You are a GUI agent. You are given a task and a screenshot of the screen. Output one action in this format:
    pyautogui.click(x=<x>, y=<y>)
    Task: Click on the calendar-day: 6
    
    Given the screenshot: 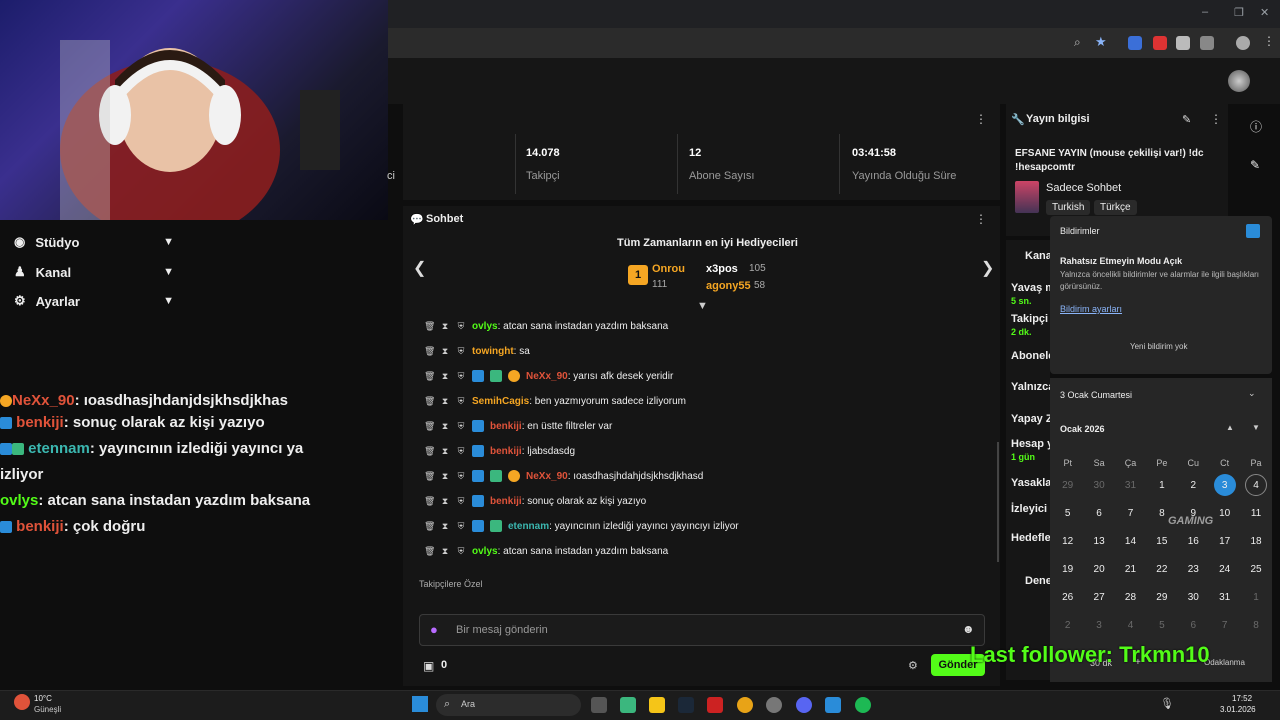 What is the action you would take?
    pyautogui.click(x=1098, y=513)
    